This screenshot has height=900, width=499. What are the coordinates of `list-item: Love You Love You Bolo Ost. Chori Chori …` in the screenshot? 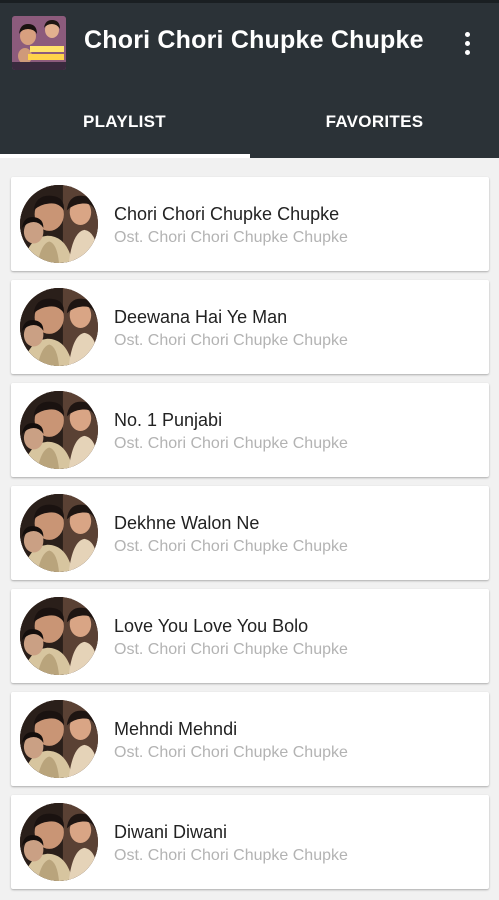 It's located at (250, 636).